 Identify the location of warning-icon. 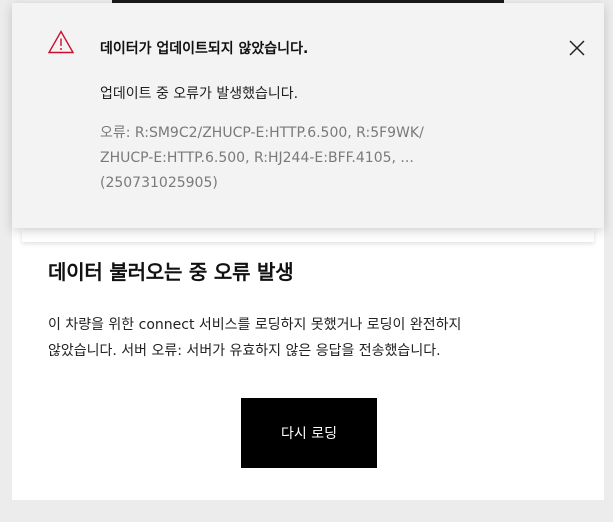
(61, 42).